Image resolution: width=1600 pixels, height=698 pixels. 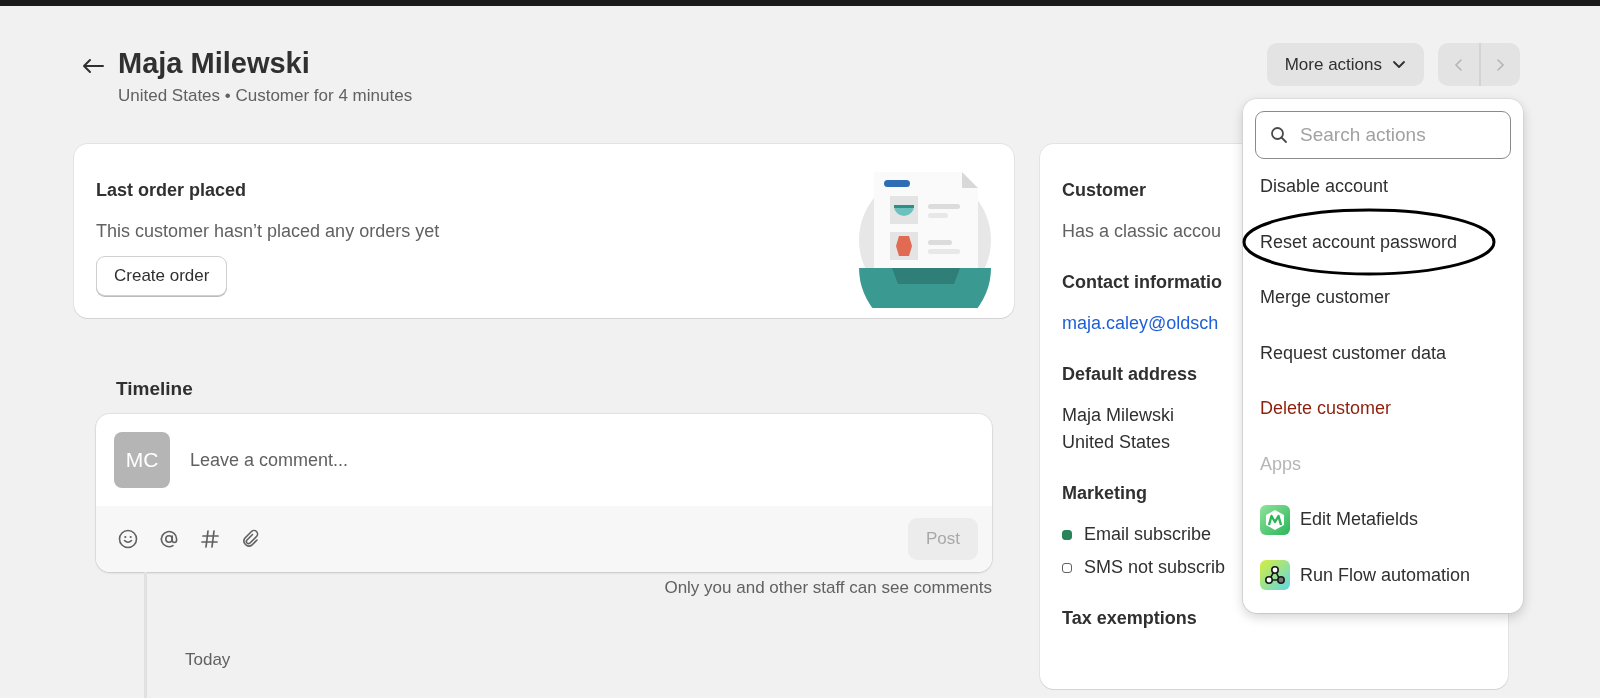 I want to click on visibility-note: Only you and other staff can see comments, so click(x=827, y=588).